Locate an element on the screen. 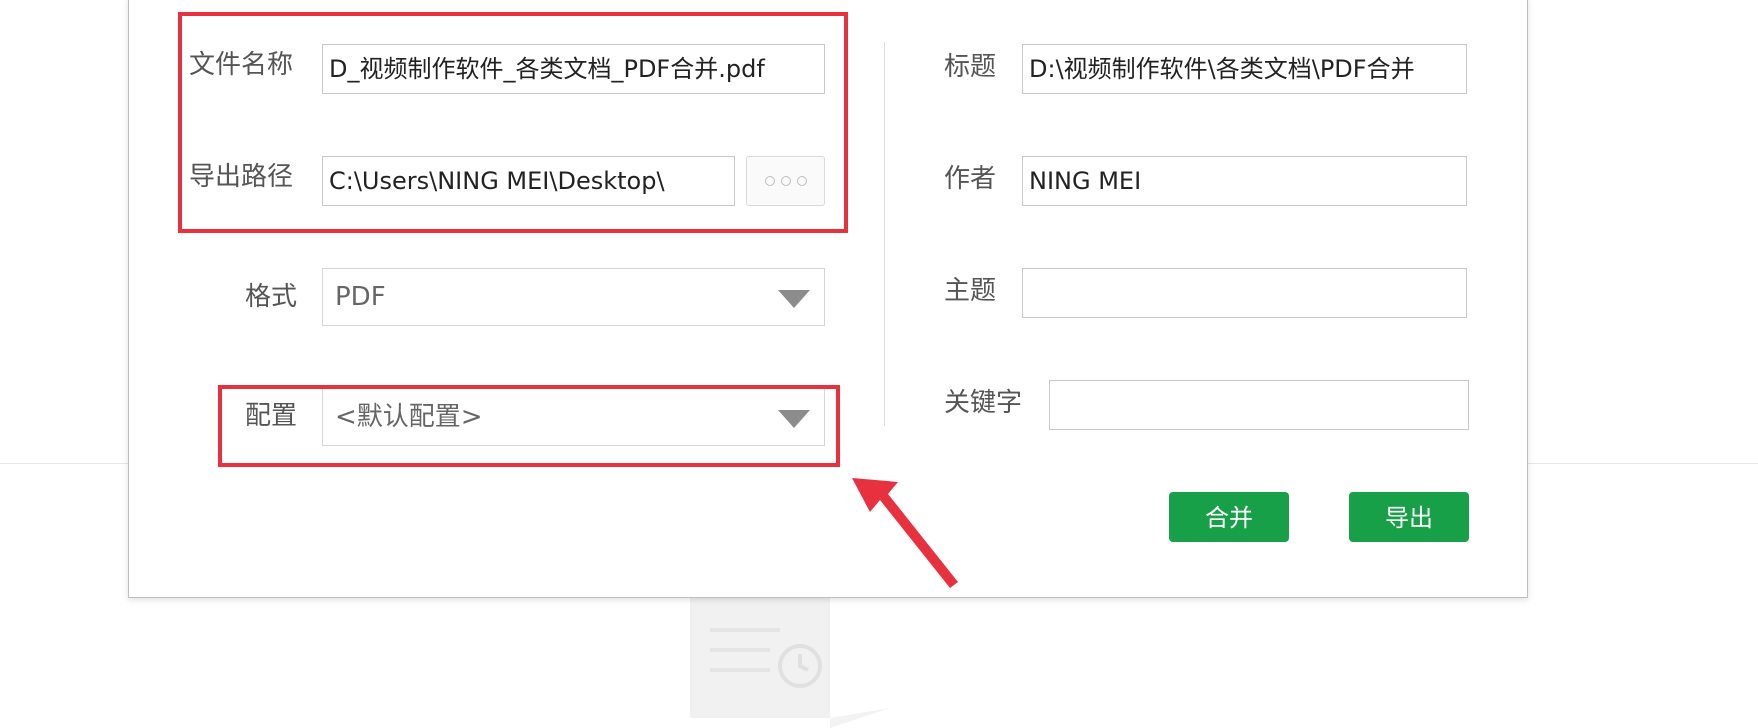 The height and width of the screenshot is (728, 1758). column-divider is located at coordinates (884, 234).